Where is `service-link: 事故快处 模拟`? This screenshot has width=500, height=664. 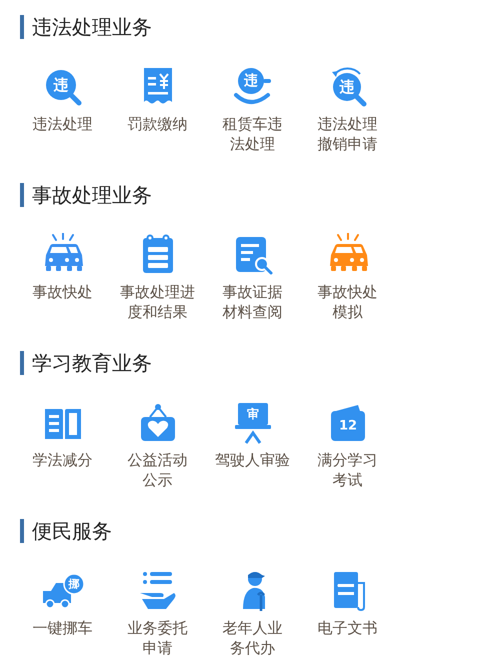 service-link: 事故快处 模拟 is located at coordinates (348, 302).